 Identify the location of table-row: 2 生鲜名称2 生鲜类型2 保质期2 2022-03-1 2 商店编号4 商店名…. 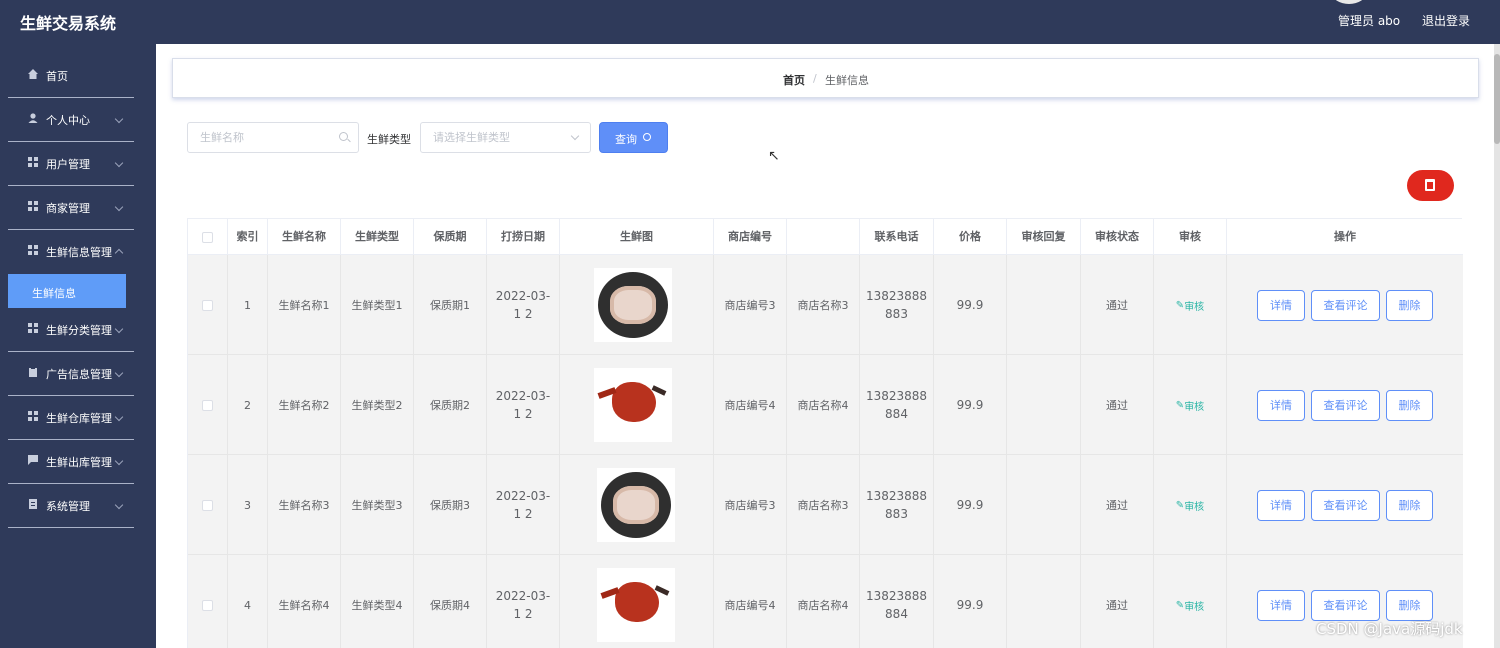
(825, 405).